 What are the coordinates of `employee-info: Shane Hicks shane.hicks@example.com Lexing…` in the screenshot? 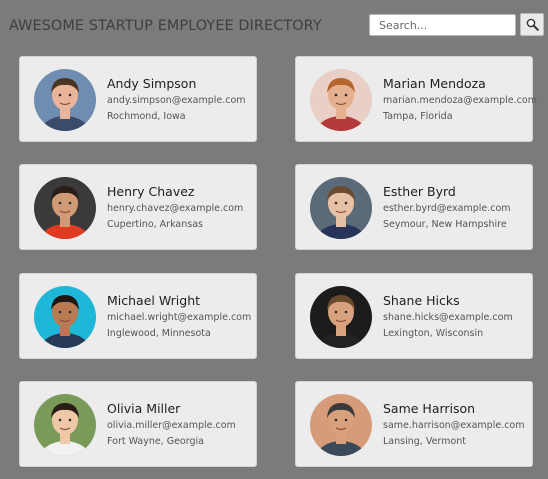 It's located at (455, 316).